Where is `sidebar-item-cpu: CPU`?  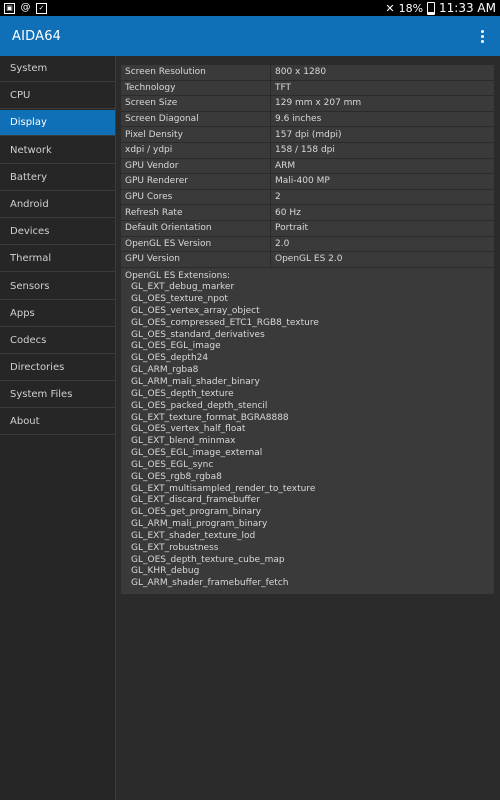
sidebar-item-cpu: CPU is located at coordinates (57, 96).